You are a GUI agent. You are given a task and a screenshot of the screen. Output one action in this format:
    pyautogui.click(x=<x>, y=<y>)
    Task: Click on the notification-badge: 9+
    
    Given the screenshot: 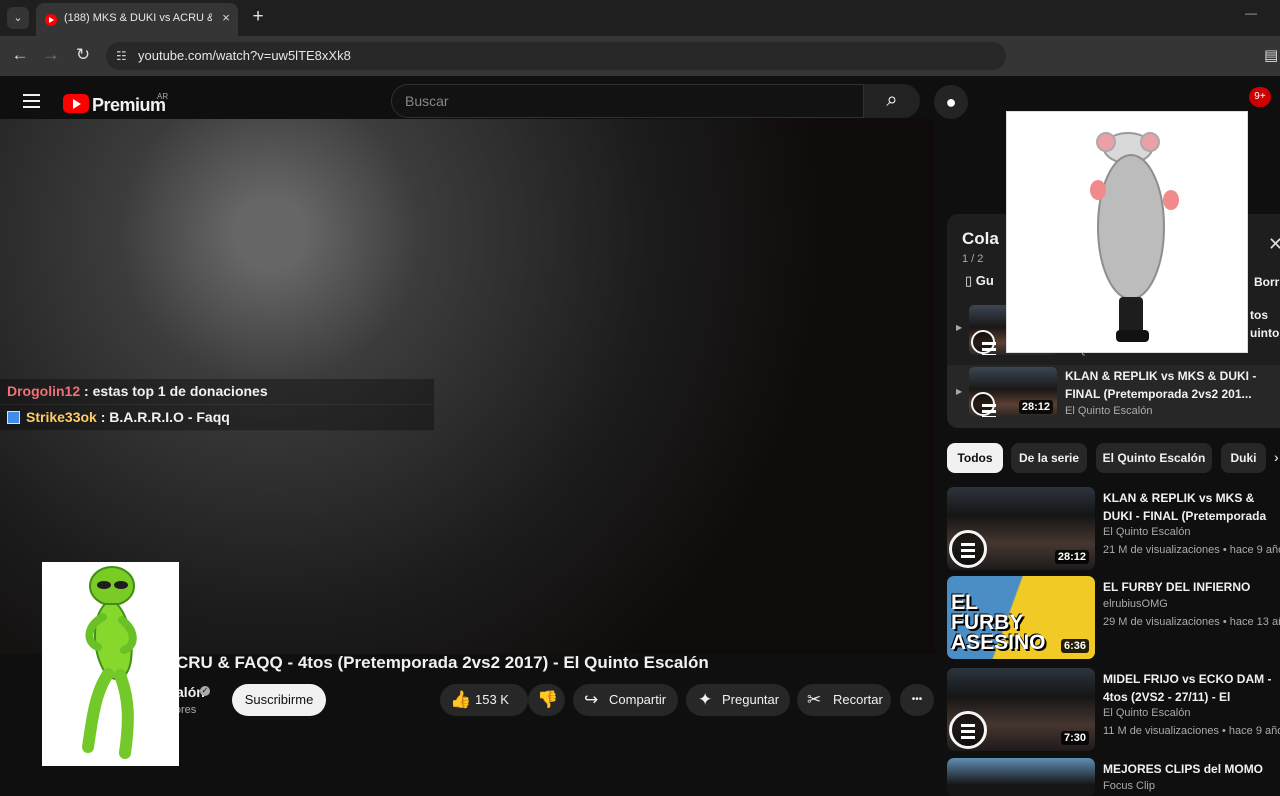 What is the action you would take?
    pyautogui.click(x=1260, y=97)
    